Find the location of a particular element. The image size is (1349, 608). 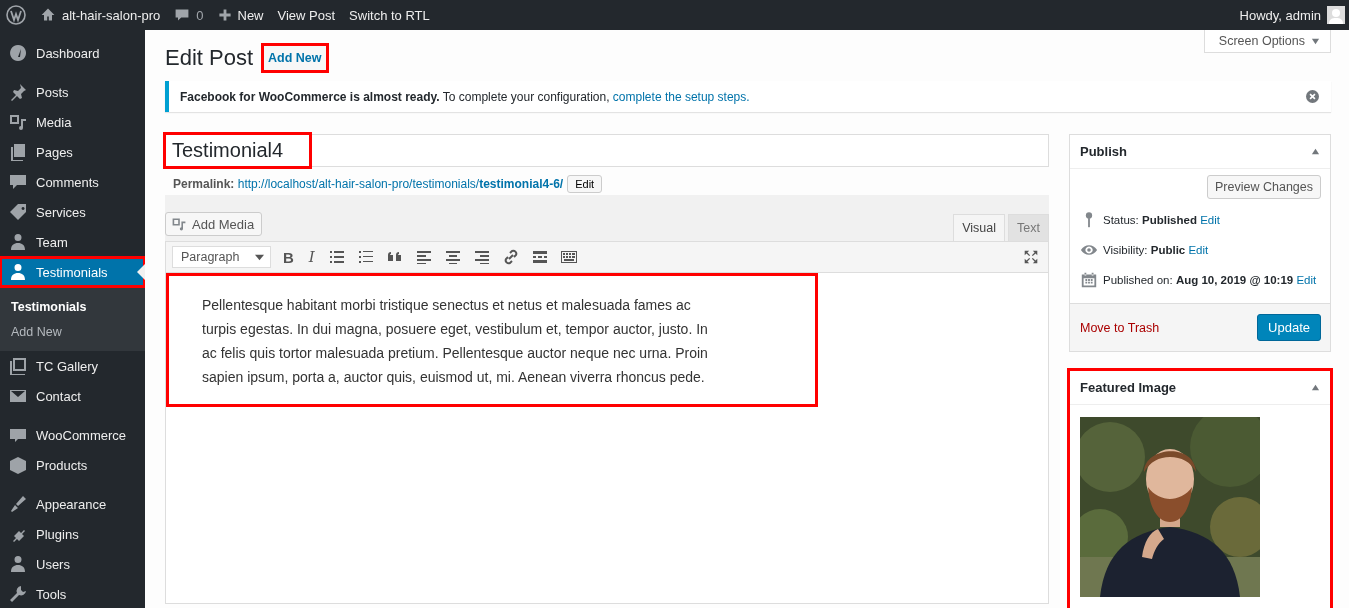

toolbar-link: Switch to RTL is located at coordinates (389, 15).